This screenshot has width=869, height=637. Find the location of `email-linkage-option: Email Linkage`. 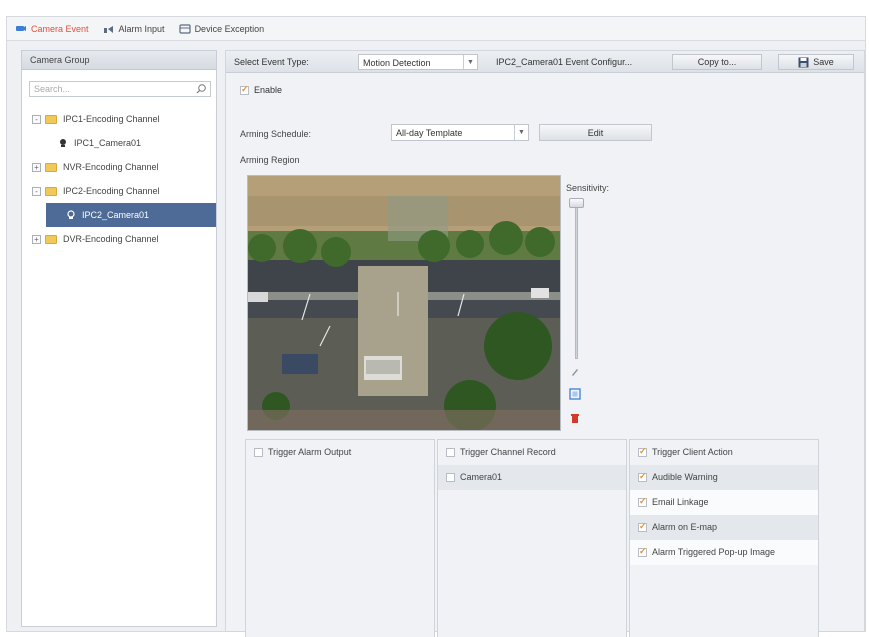

email-linkage-option: Email Linkage is located at coordinates (724, 502).